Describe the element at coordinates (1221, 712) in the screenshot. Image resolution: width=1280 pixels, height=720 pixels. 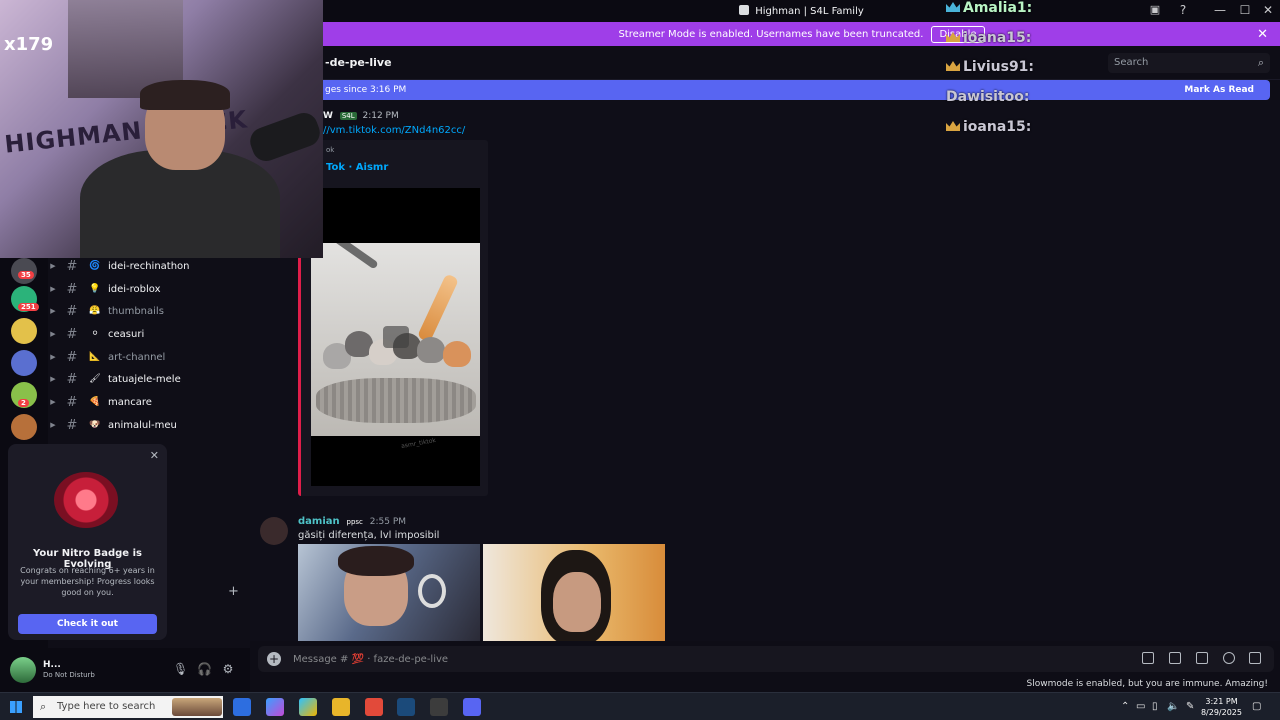
I see `clock-date: 8/29/2025` at that location.